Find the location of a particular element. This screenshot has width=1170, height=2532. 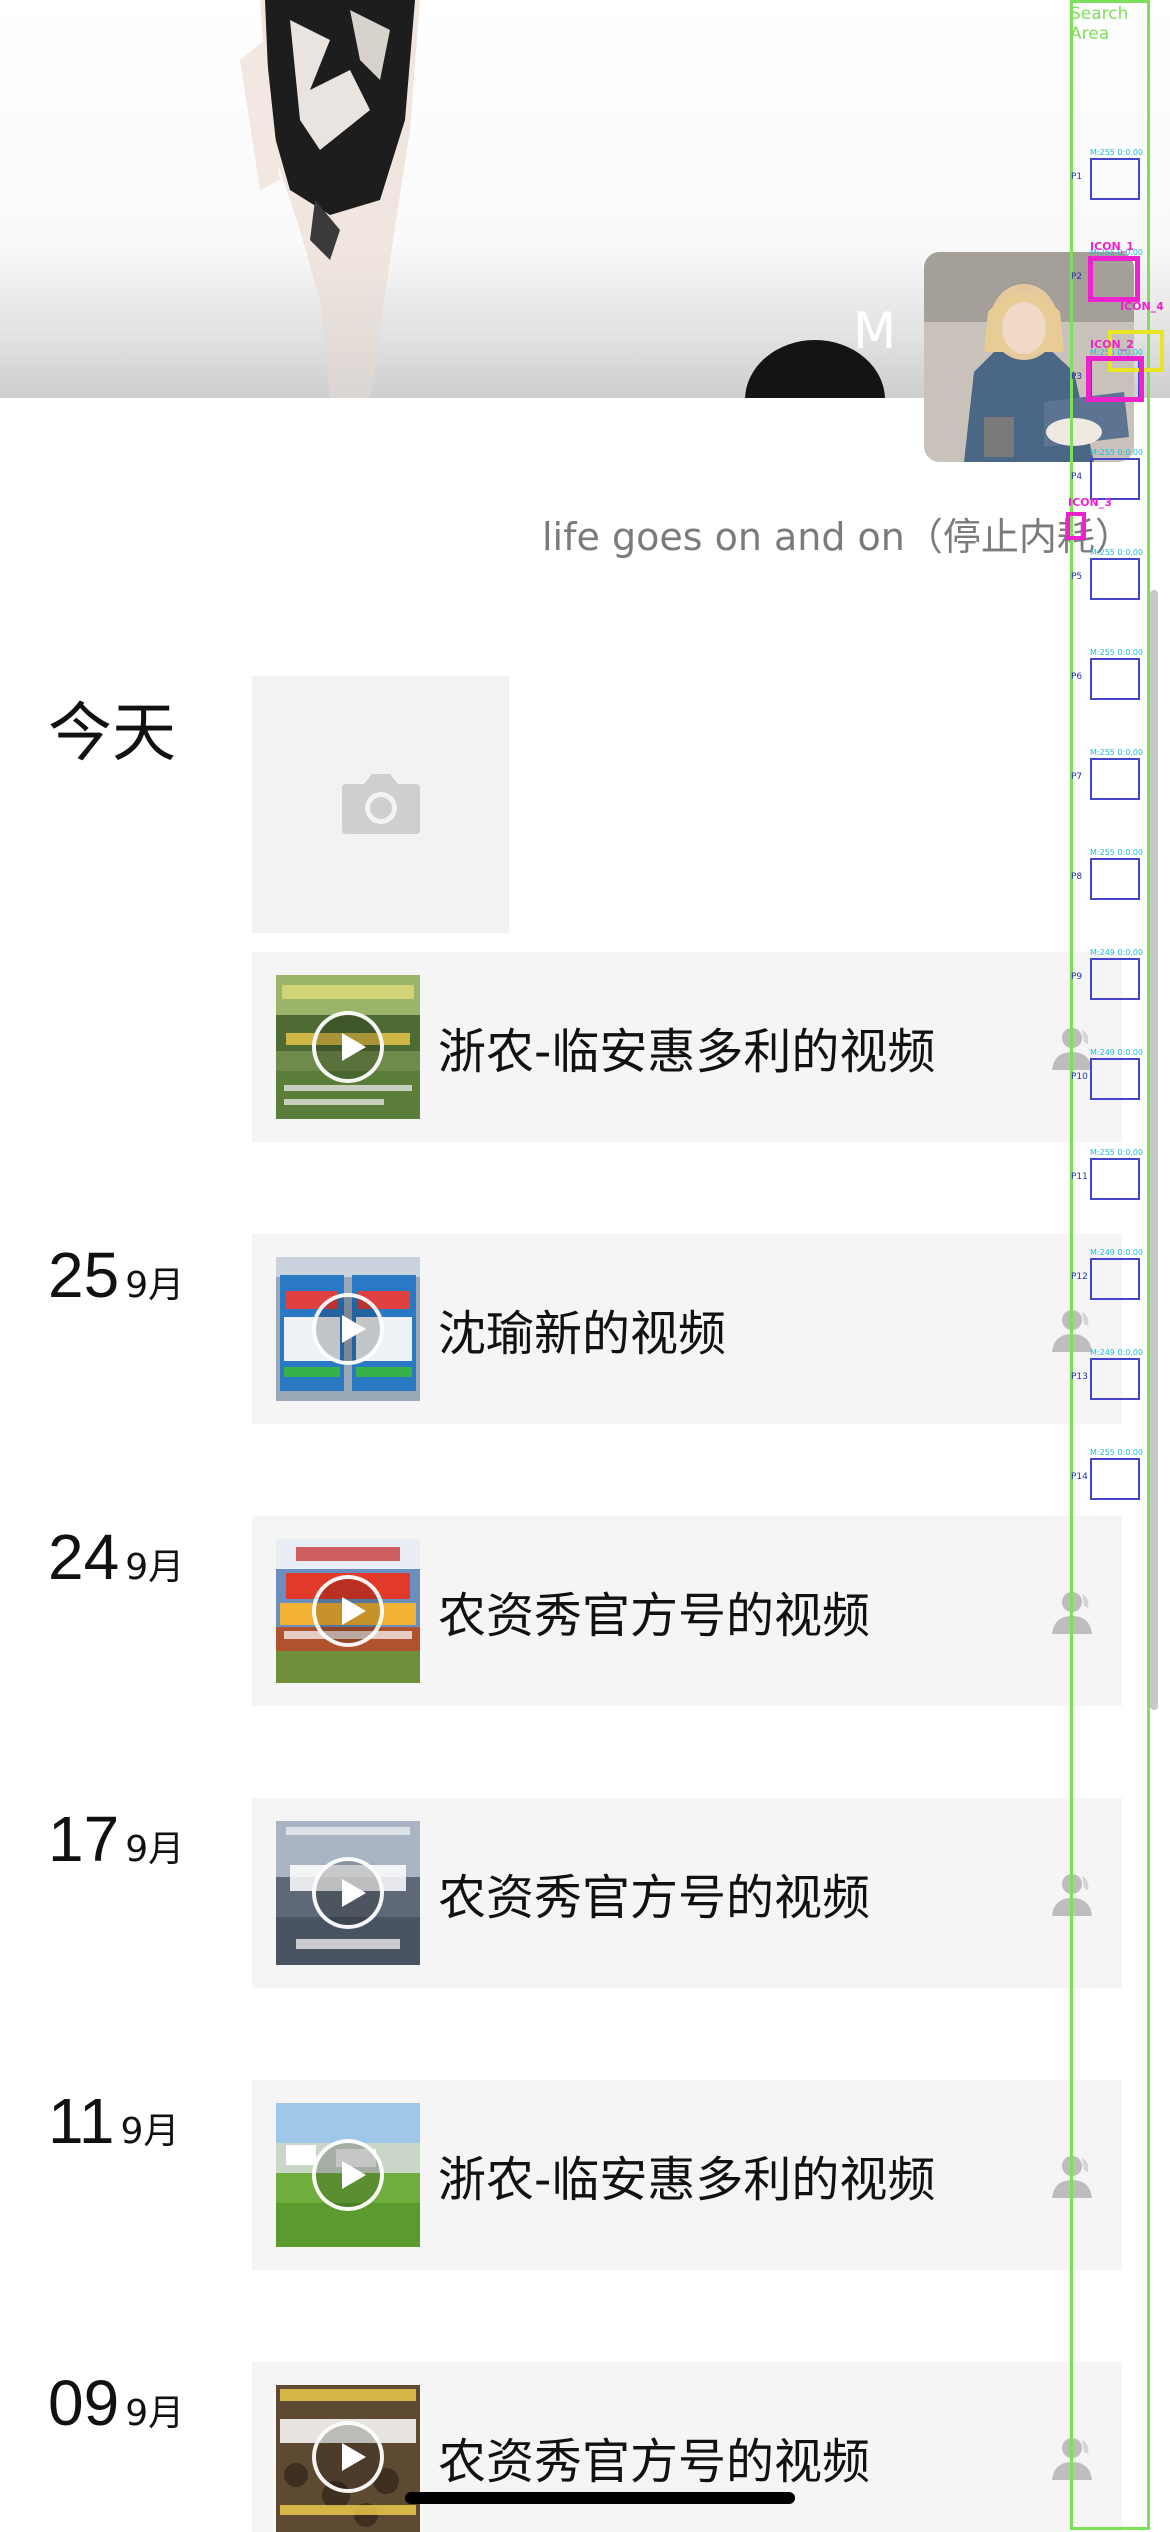

date-label: 25 9月 is located at coordinates (116, 1275).